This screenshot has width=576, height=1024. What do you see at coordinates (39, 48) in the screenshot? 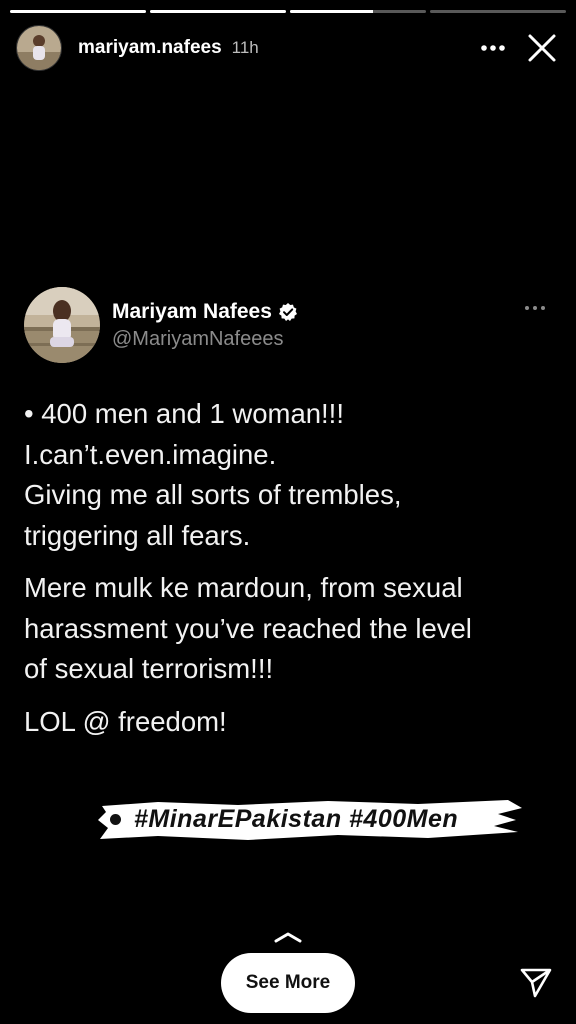
I see `avatar` at bounding box center [39, 48].